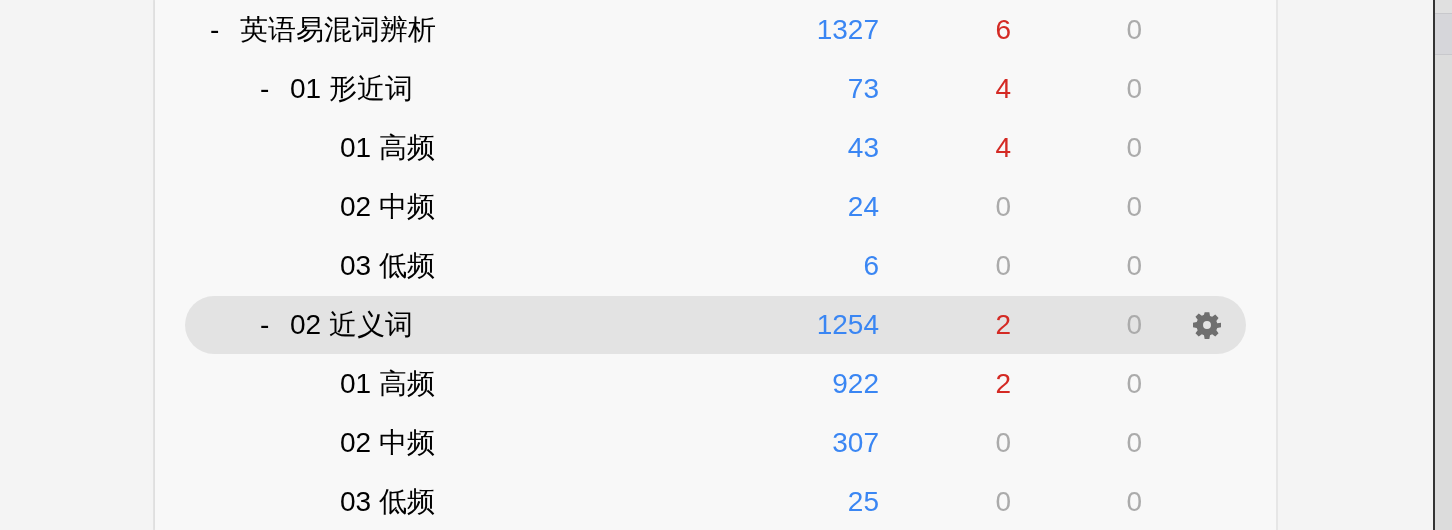 This screenshot has height=530, width=1452. What do you see at coordinates (715, 89) in the screenshot?
I see `deck-row: - 01 形近词 73 4 0` at bounding box center [715, 89].